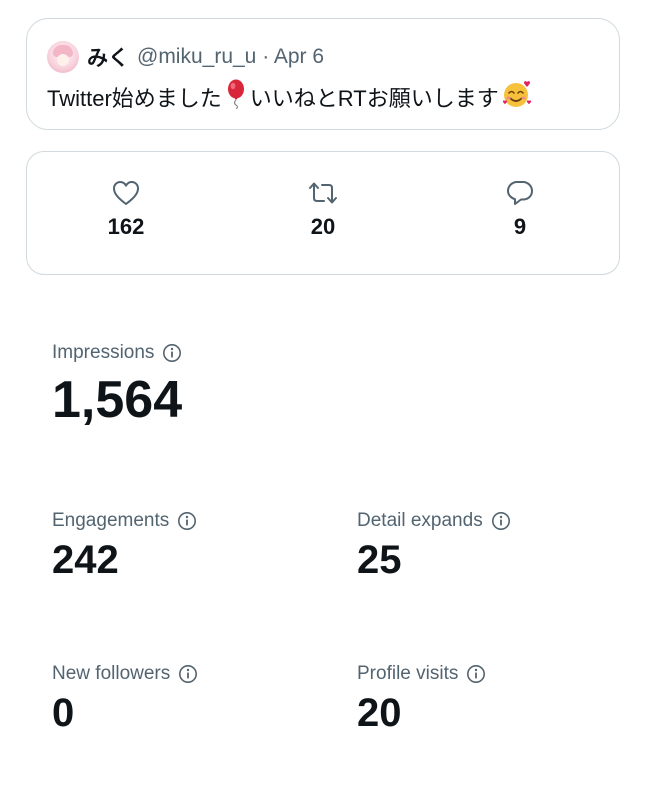 The height and width of the screenshot is (800, 646). Describe the element at coordinates (126, 226) in the screenshot. I see `likes-count: 162` at that location.